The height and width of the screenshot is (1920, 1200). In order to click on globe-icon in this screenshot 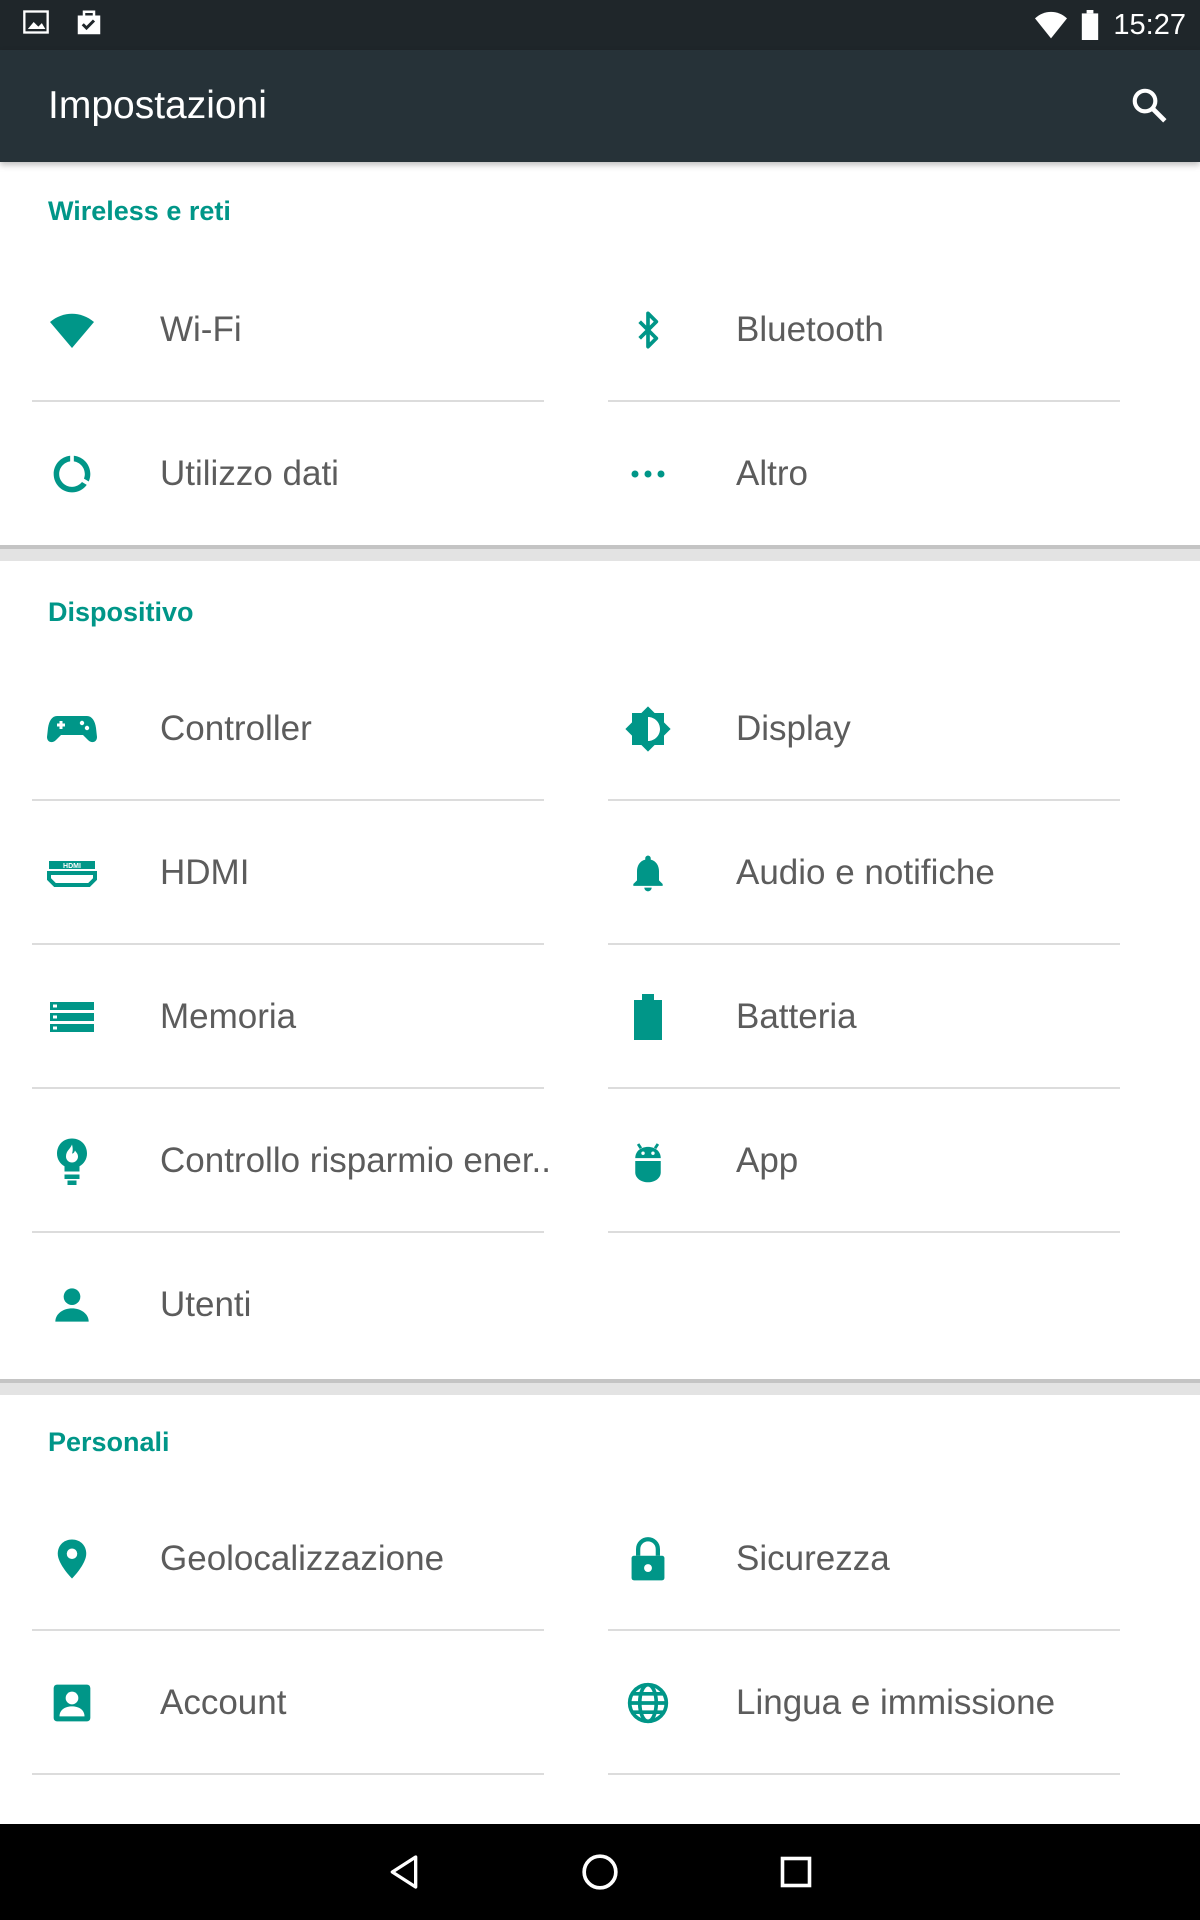, I will do `click(648, 1703)`.